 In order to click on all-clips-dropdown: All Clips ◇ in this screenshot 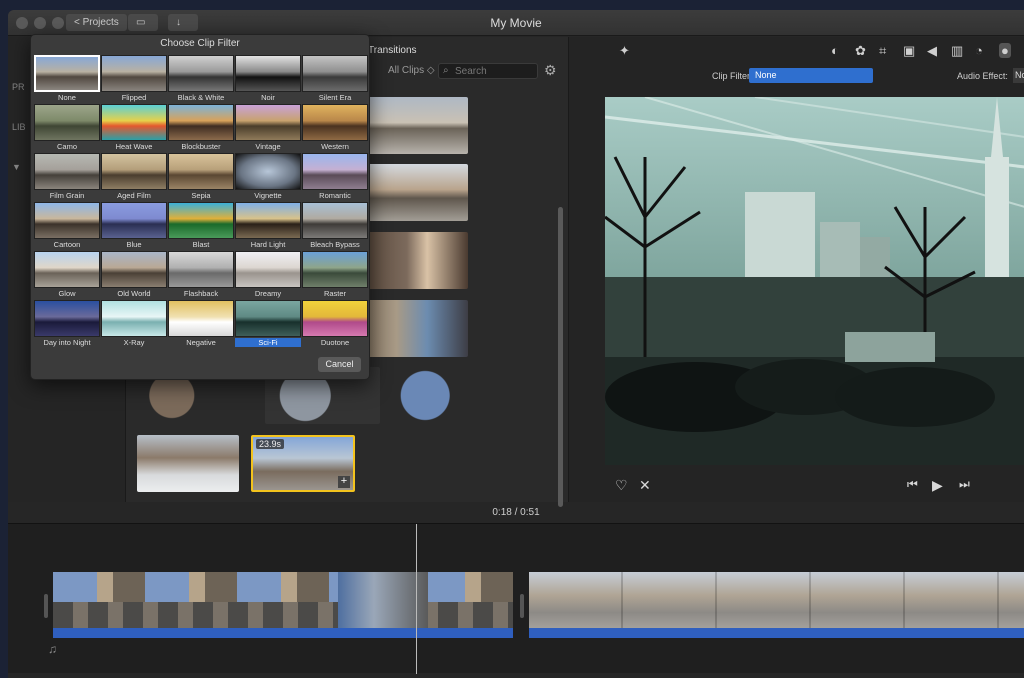, I will do `click(411, 70)`.